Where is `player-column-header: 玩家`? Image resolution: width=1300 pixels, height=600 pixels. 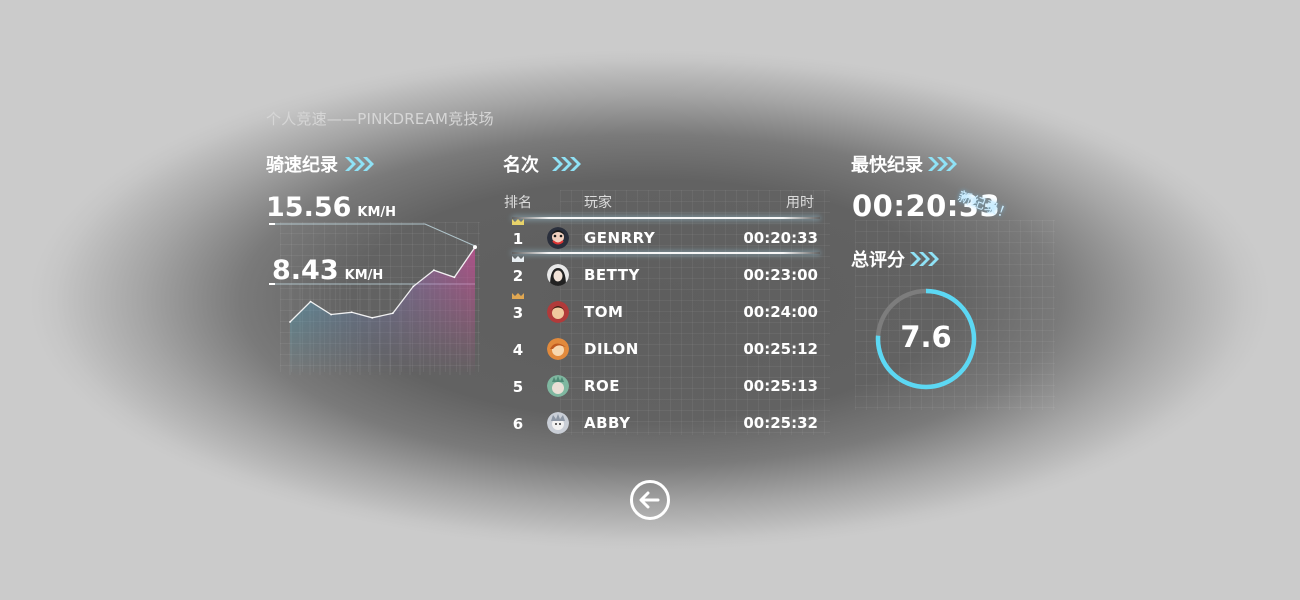 player-column-header: 玩家 is located at coordinates (598, 203).